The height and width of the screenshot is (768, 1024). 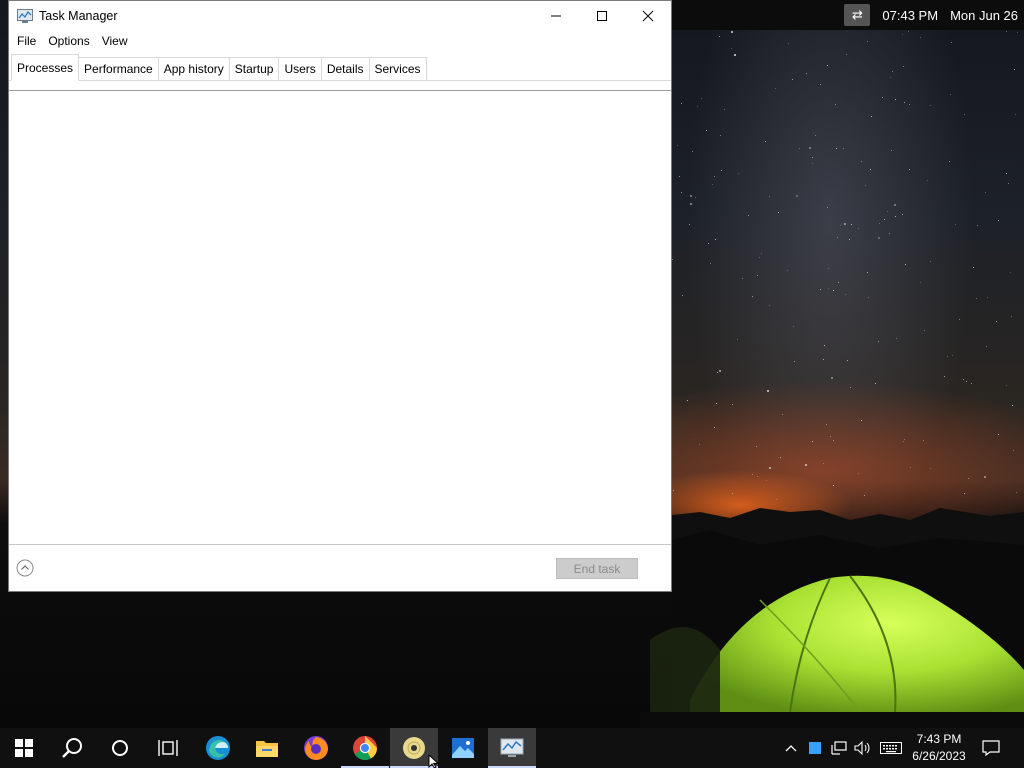 I want to click on notification-icon, so click(x=991, y=748).